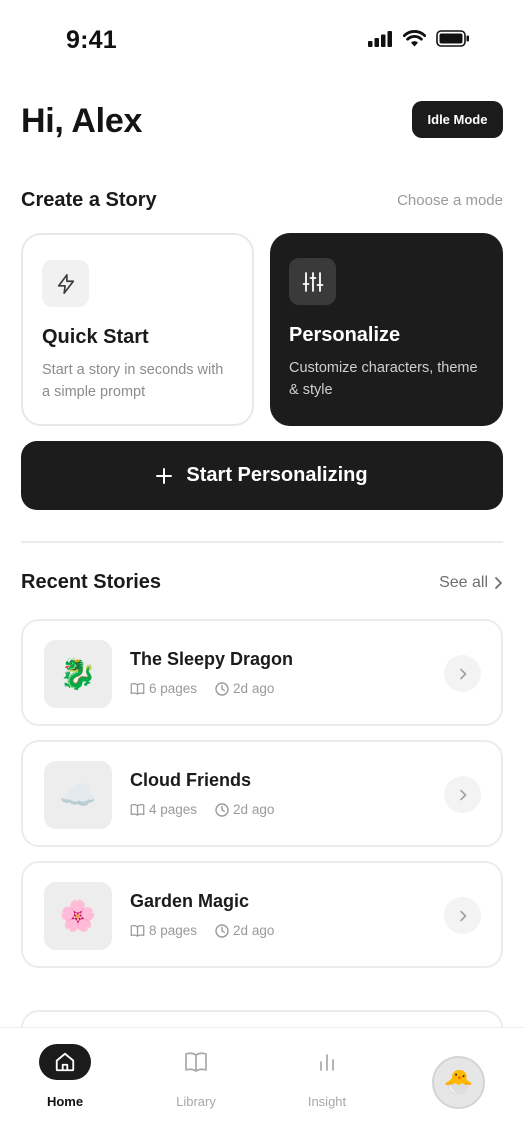 The image size is (524, 1140). Describe the element at coordinates (89, 200) in the screenshot. I see `create-story-title: Create a Story` at that location.